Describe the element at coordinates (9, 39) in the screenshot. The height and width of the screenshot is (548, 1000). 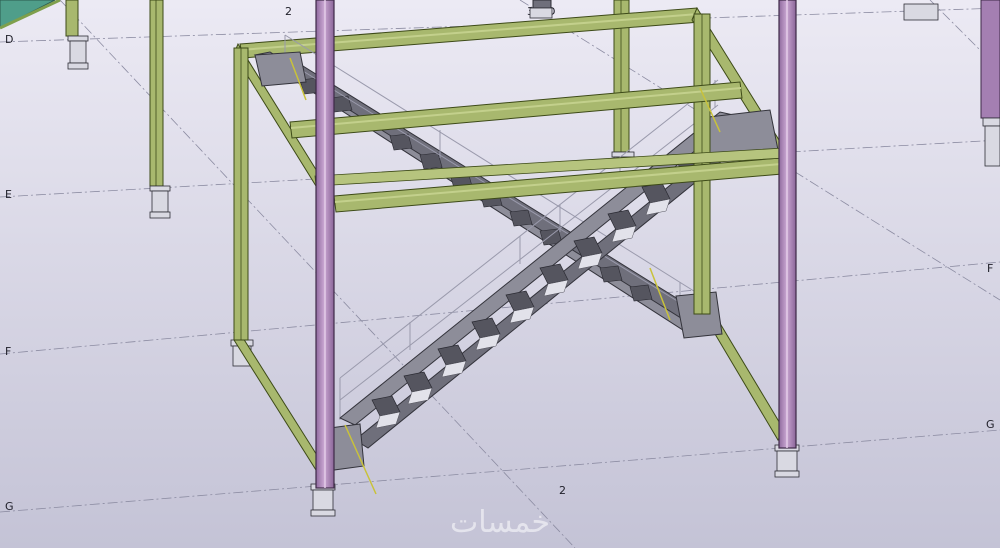
I see `grid-label-left-d: D` at that location.